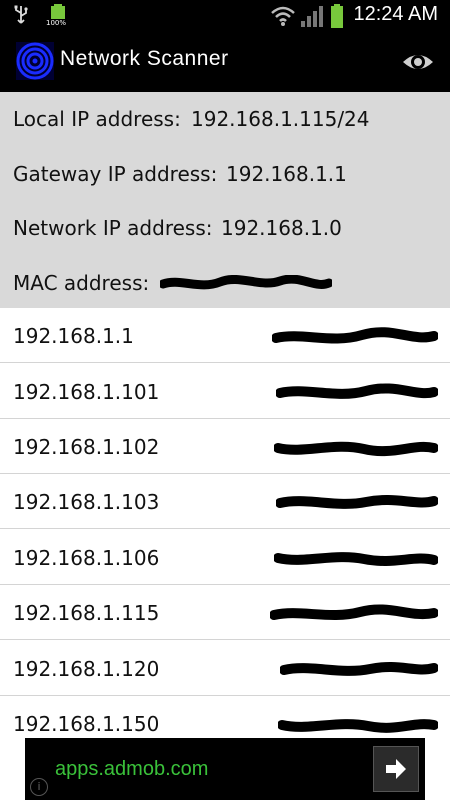 This screenshot has height=800, width=450. Describe the element at coordinates (225, 612) in the screenshot. I see `host-row: 192.168.1.115` at that location.